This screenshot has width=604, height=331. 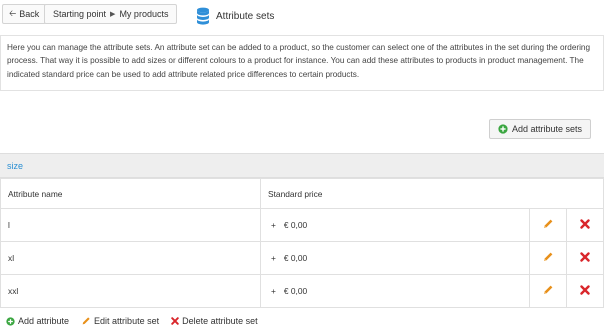 I want to click on caret-right-icon: ▶, so click(x=113, y=14).